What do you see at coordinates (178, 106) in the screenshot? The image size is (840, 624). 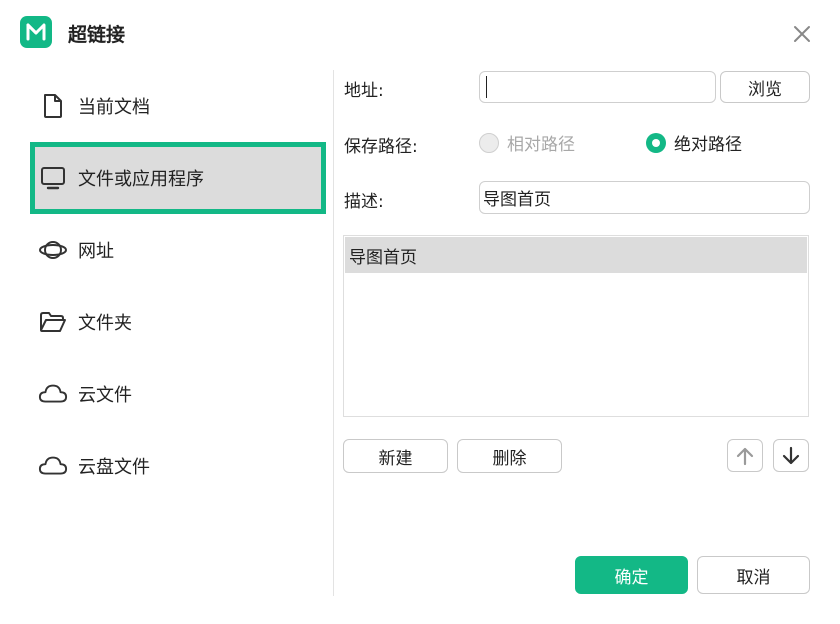 I see `sidebar-item-current-document: 当前文档` at bounding box center [178, 106].